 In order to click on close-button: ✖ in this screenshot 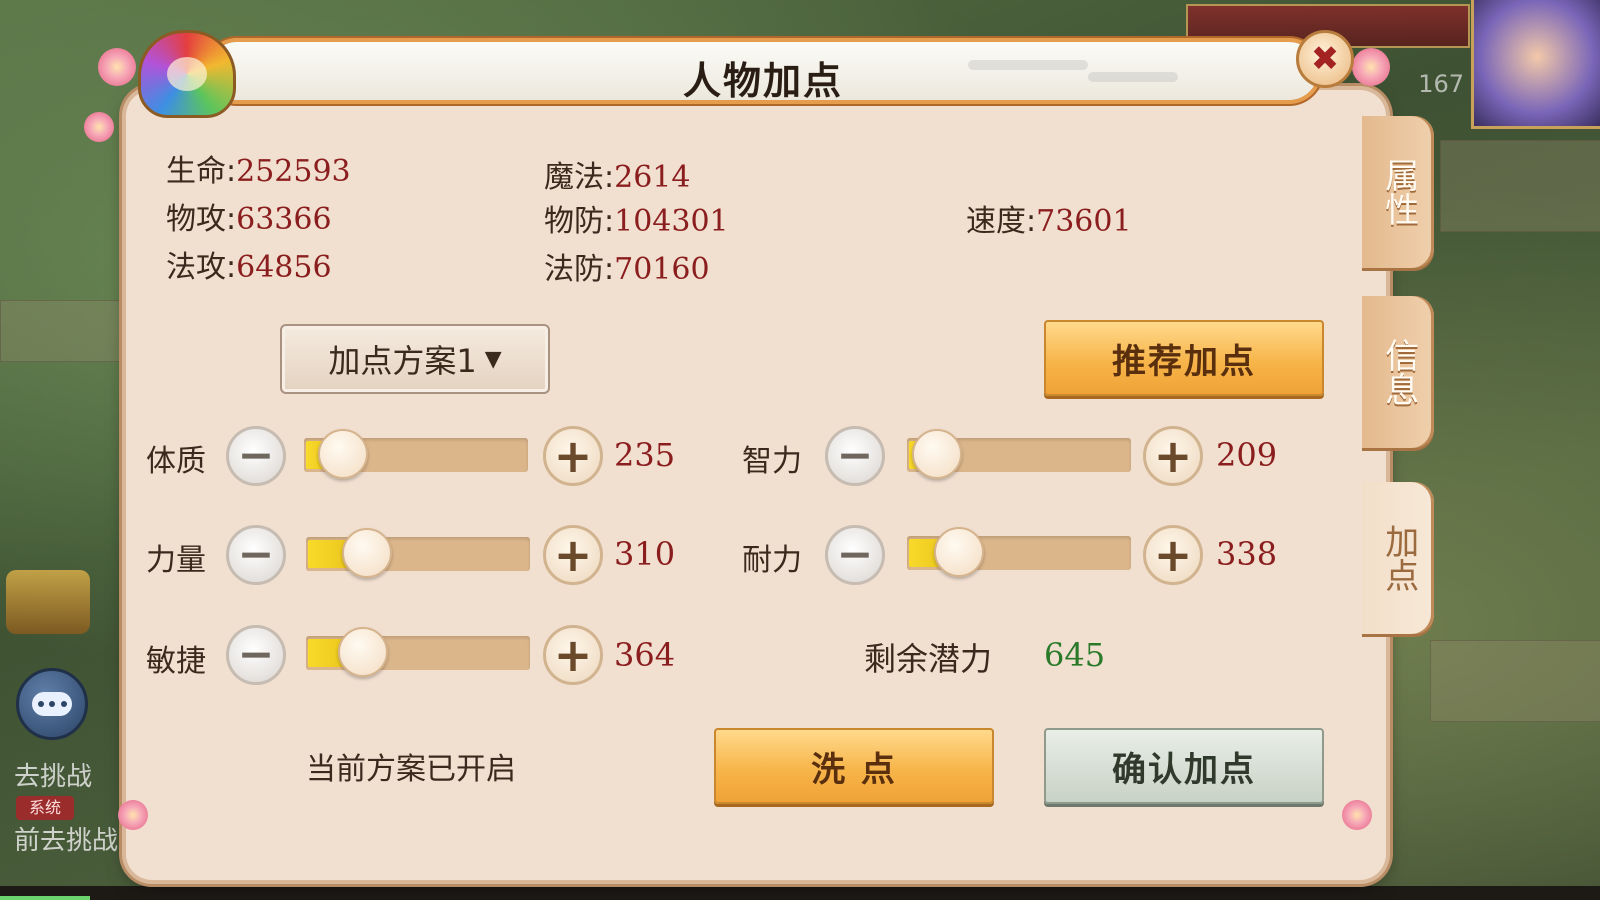, I will do `click(1325, 59)`.